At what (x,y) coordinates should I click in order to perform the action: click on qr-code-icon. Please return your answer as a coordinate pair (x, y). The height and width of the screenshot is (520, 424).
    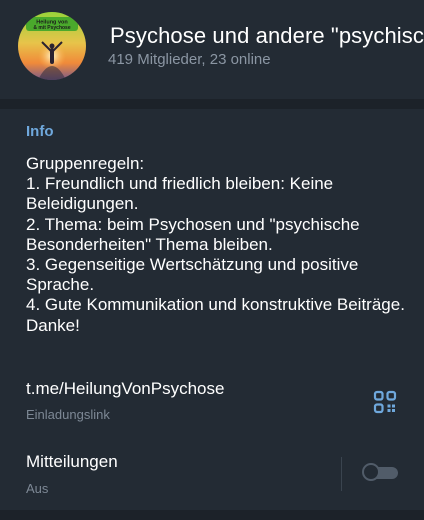
    Looking at the image, I should click on (385, 402).